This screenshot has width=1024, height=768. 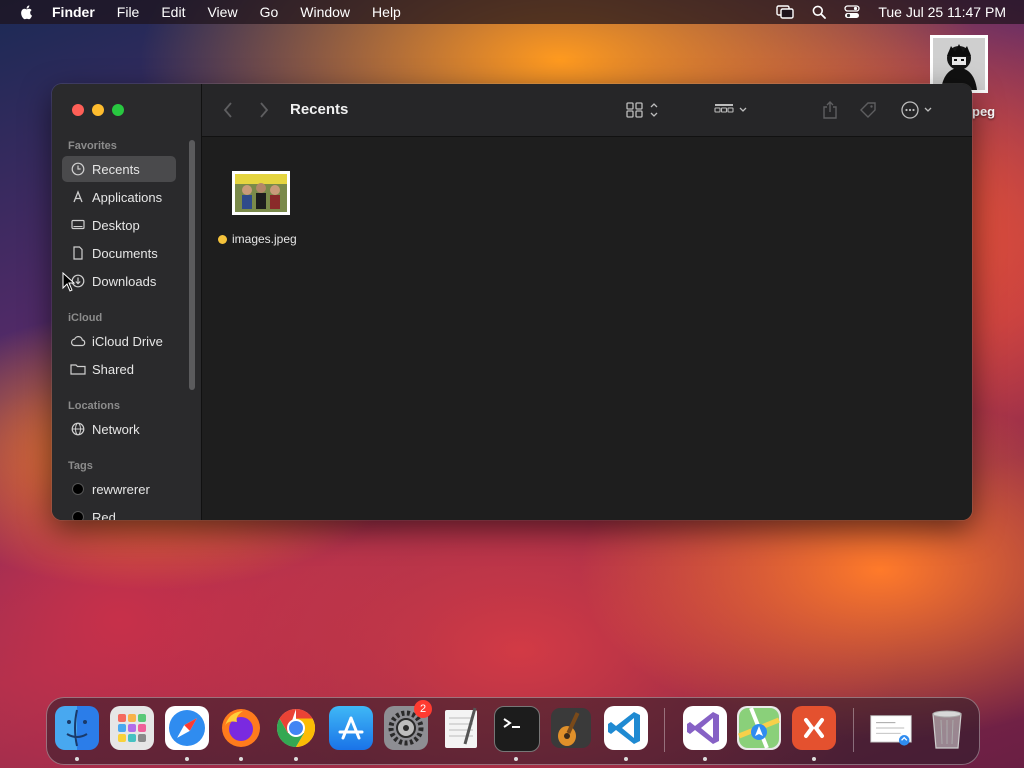 I want to click on sidebar-tag-red: Red, so click(x=119, y=512).